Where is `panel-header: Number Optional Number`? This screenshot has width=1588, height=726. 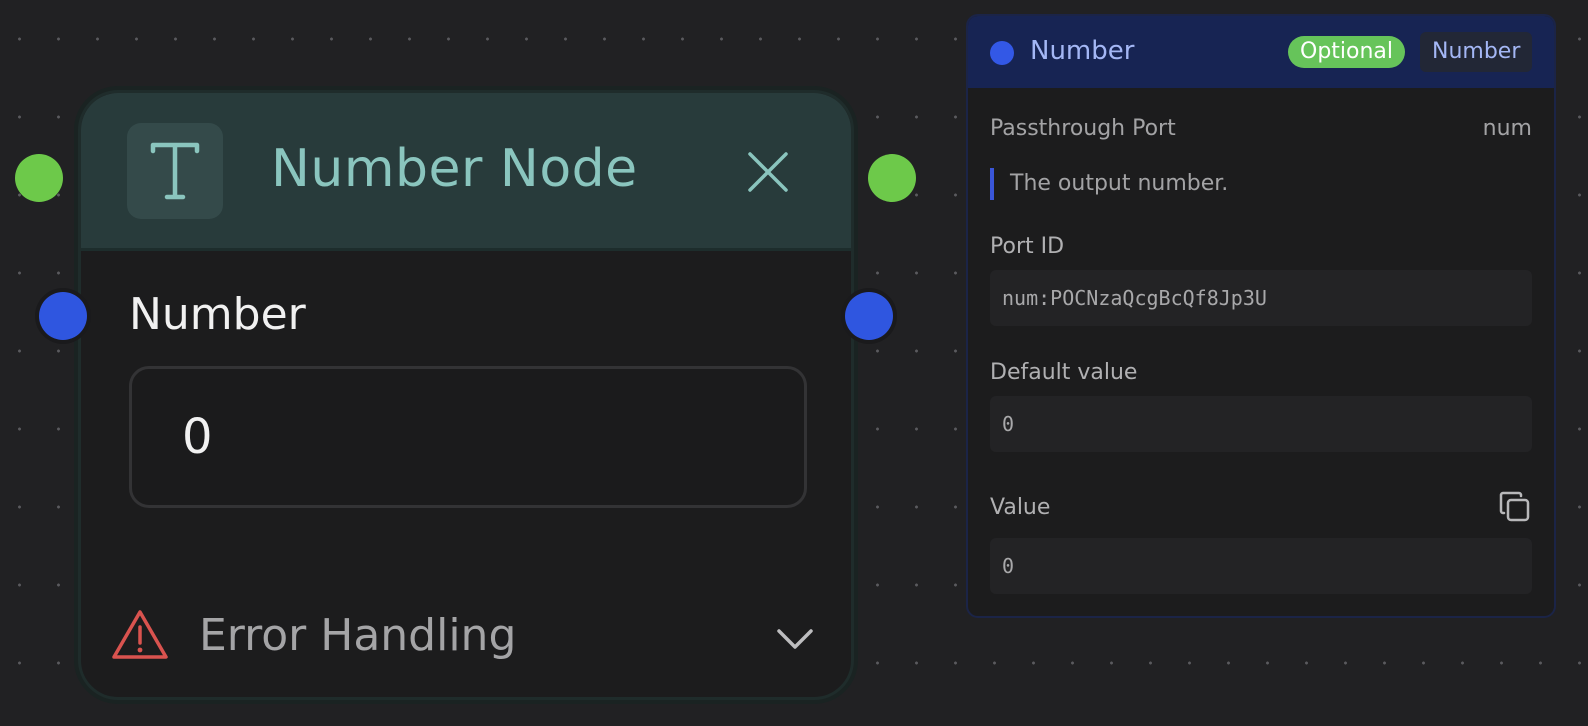
panel-header: Number Optional Number is located at coordinates (1261, 52).